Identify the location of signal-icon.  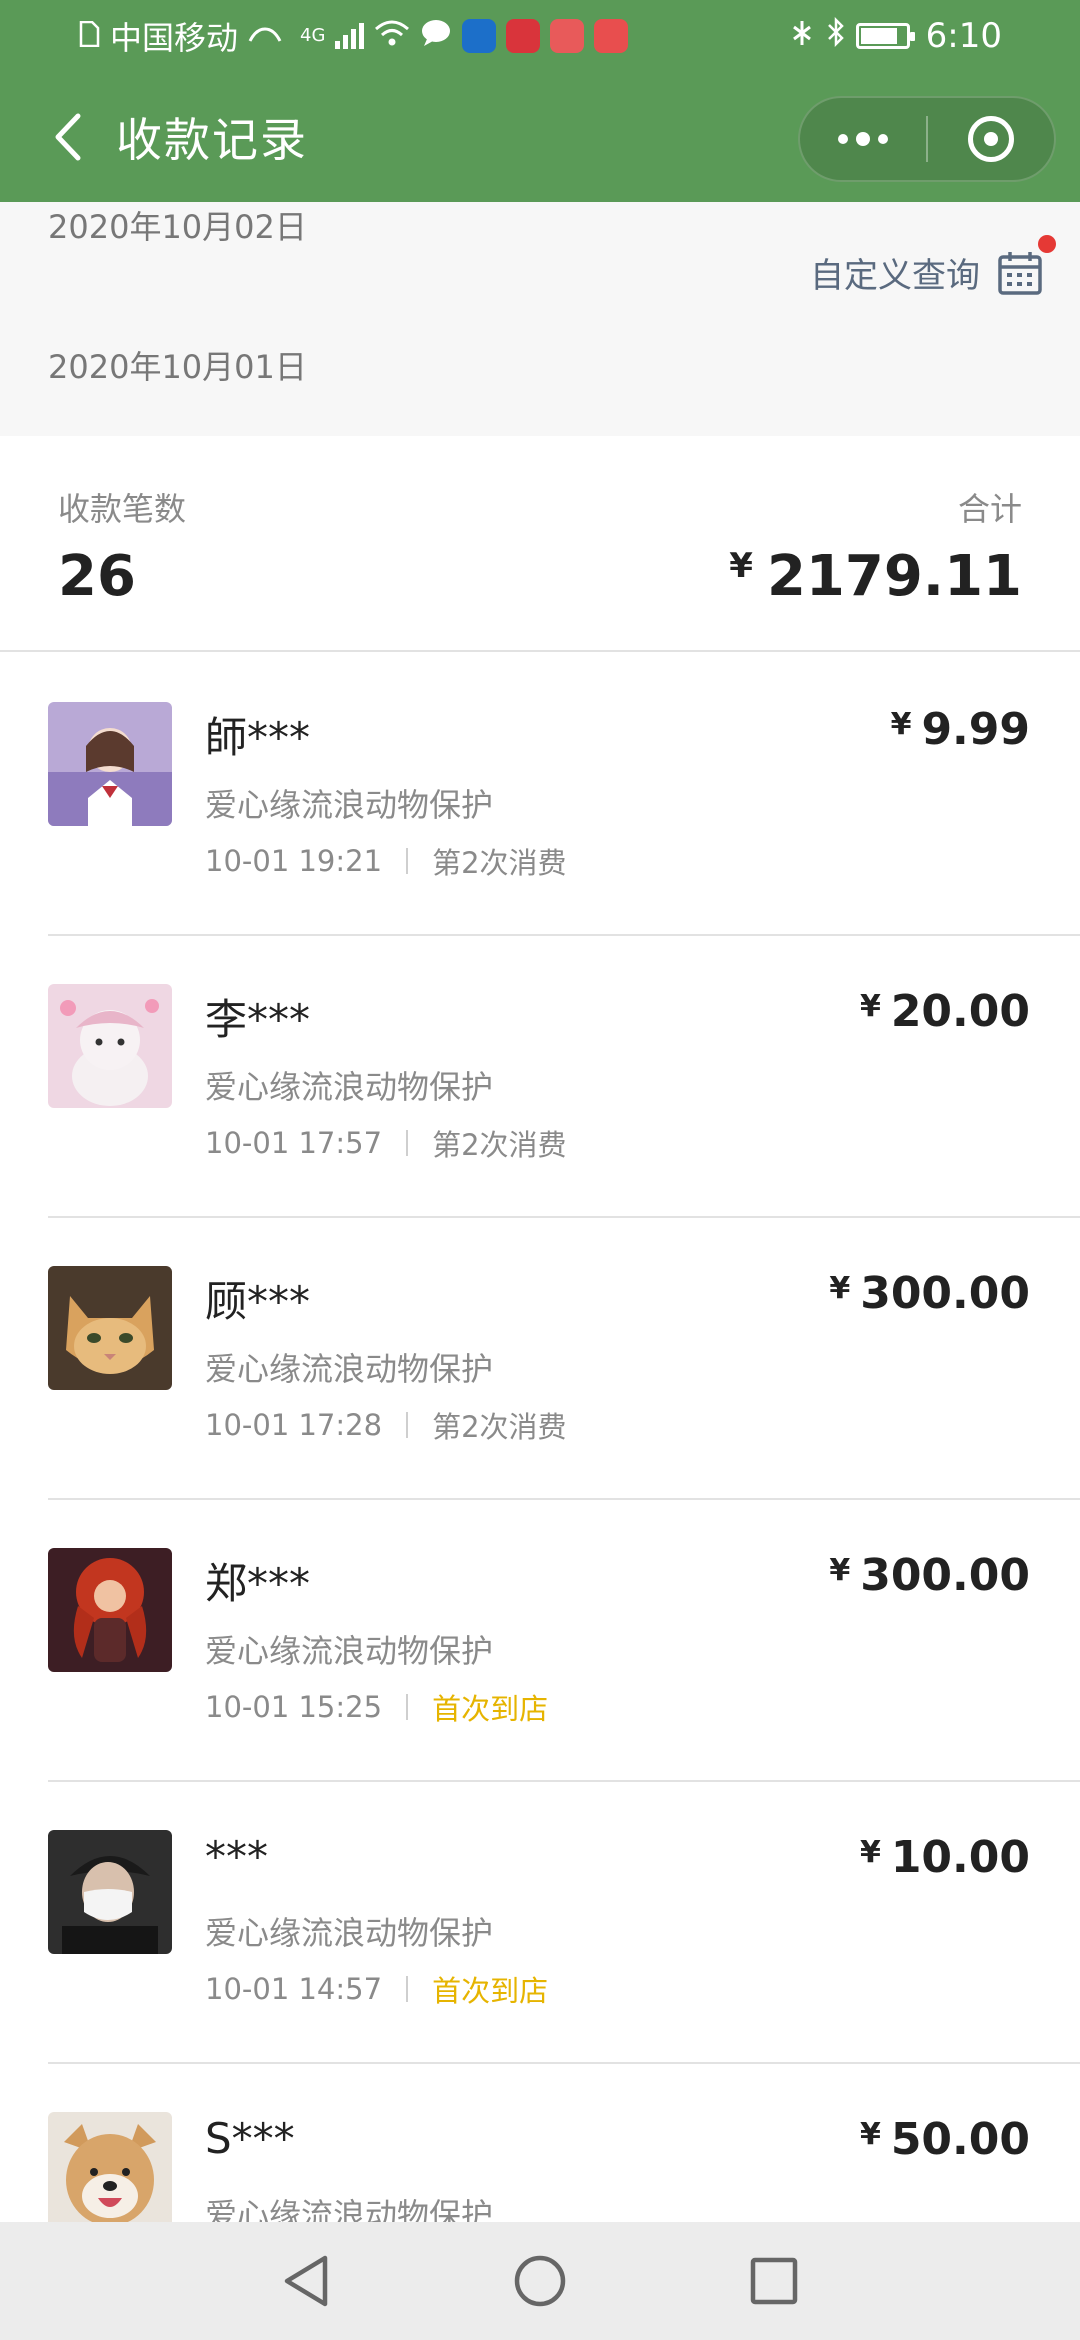
(350, 36).